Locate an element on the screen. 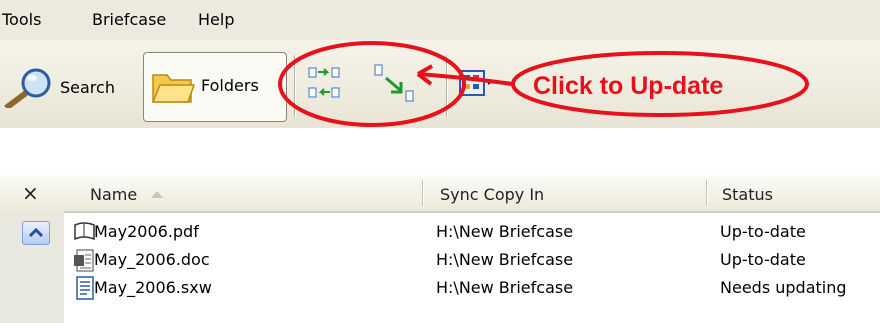 This screenshot has width=880, height=323. folders-content: Folders is located at coordinates (204, 85).